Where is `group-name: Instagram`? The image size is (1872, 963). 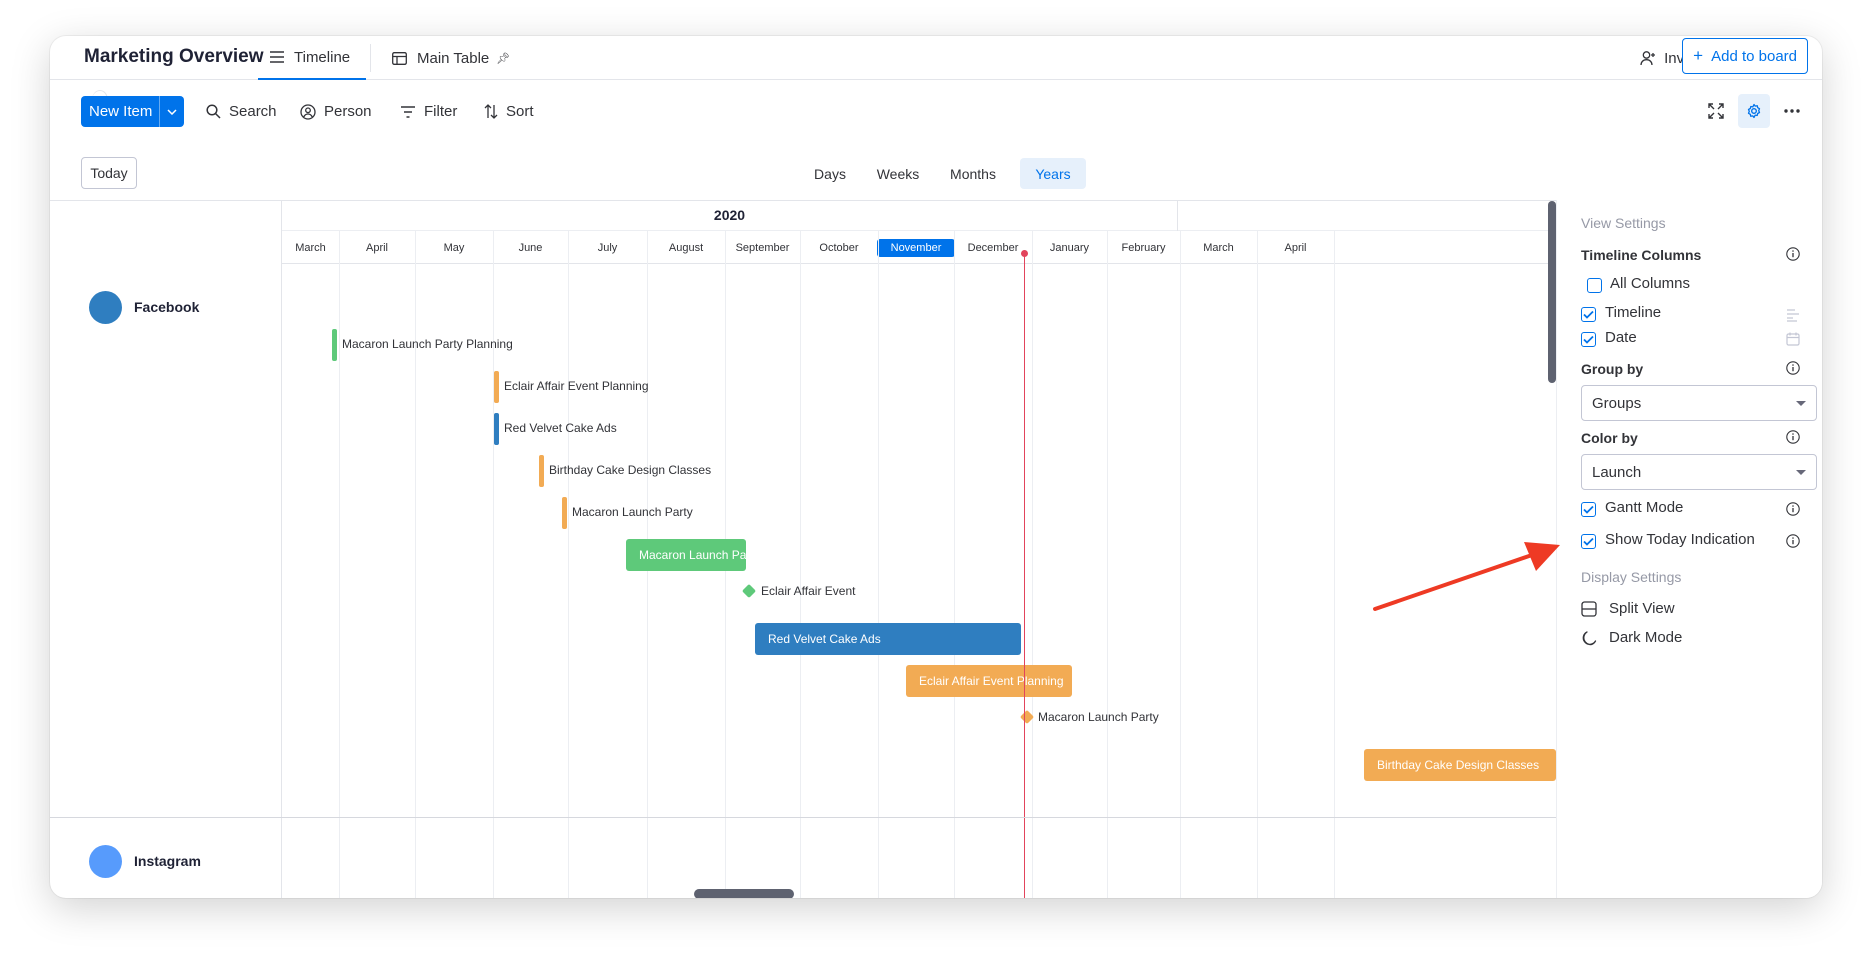
group-name: Instagram is located at coordinates (167, 861).